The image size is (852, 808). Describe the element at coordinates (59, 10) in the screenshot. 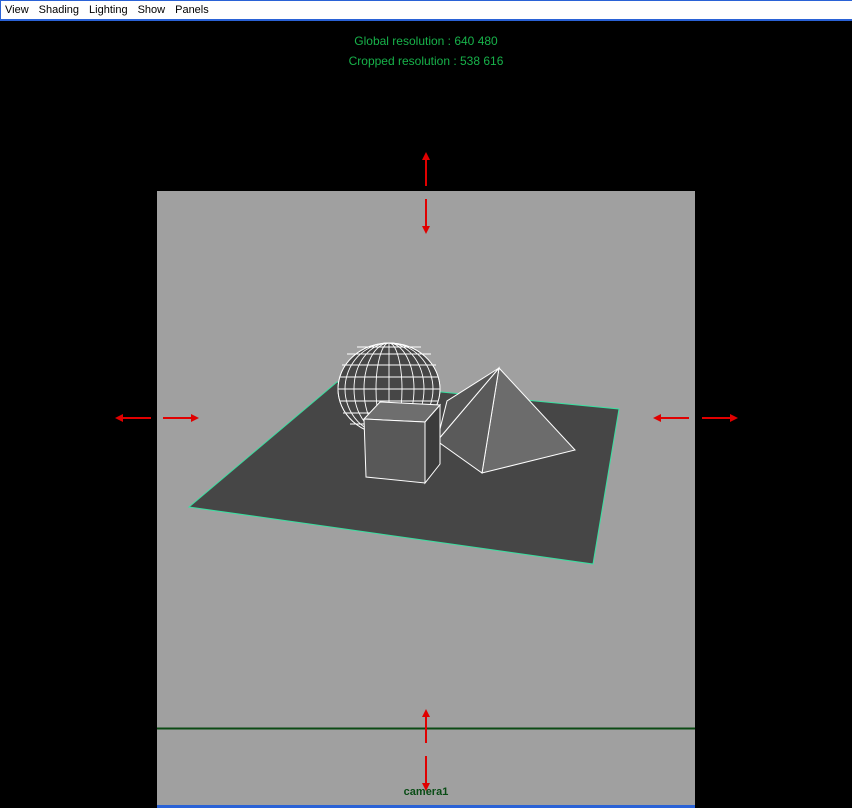

I see `menu-shading: Shading` at that location.